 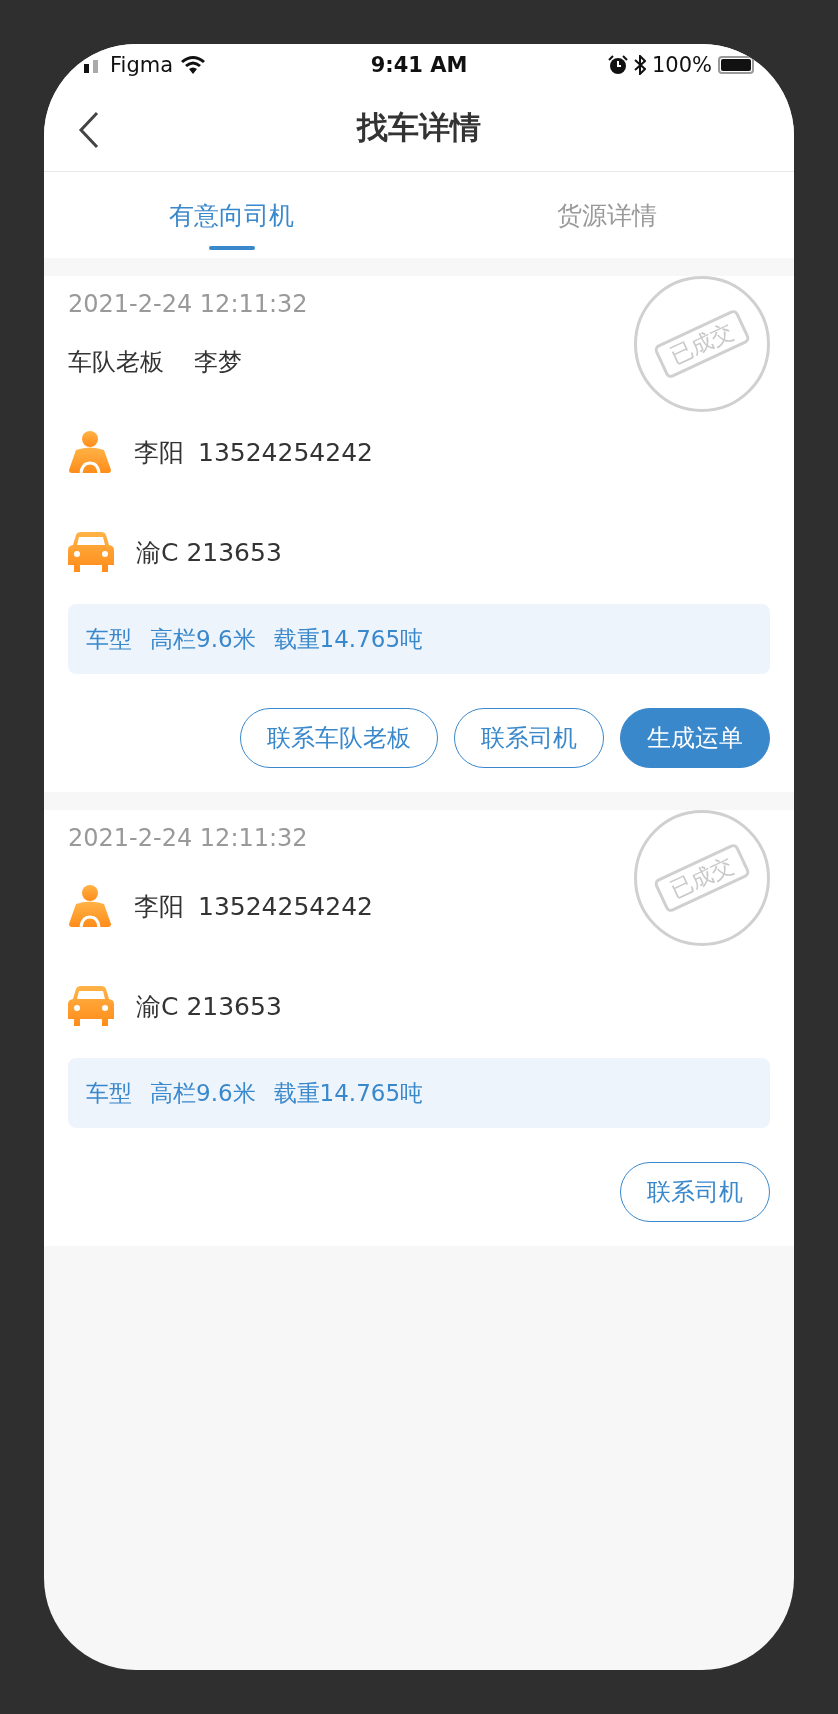 What do you see at coordinates (617, 64) in the screenshot?
I see `alarm-icon` at bounding box center [617, 64].